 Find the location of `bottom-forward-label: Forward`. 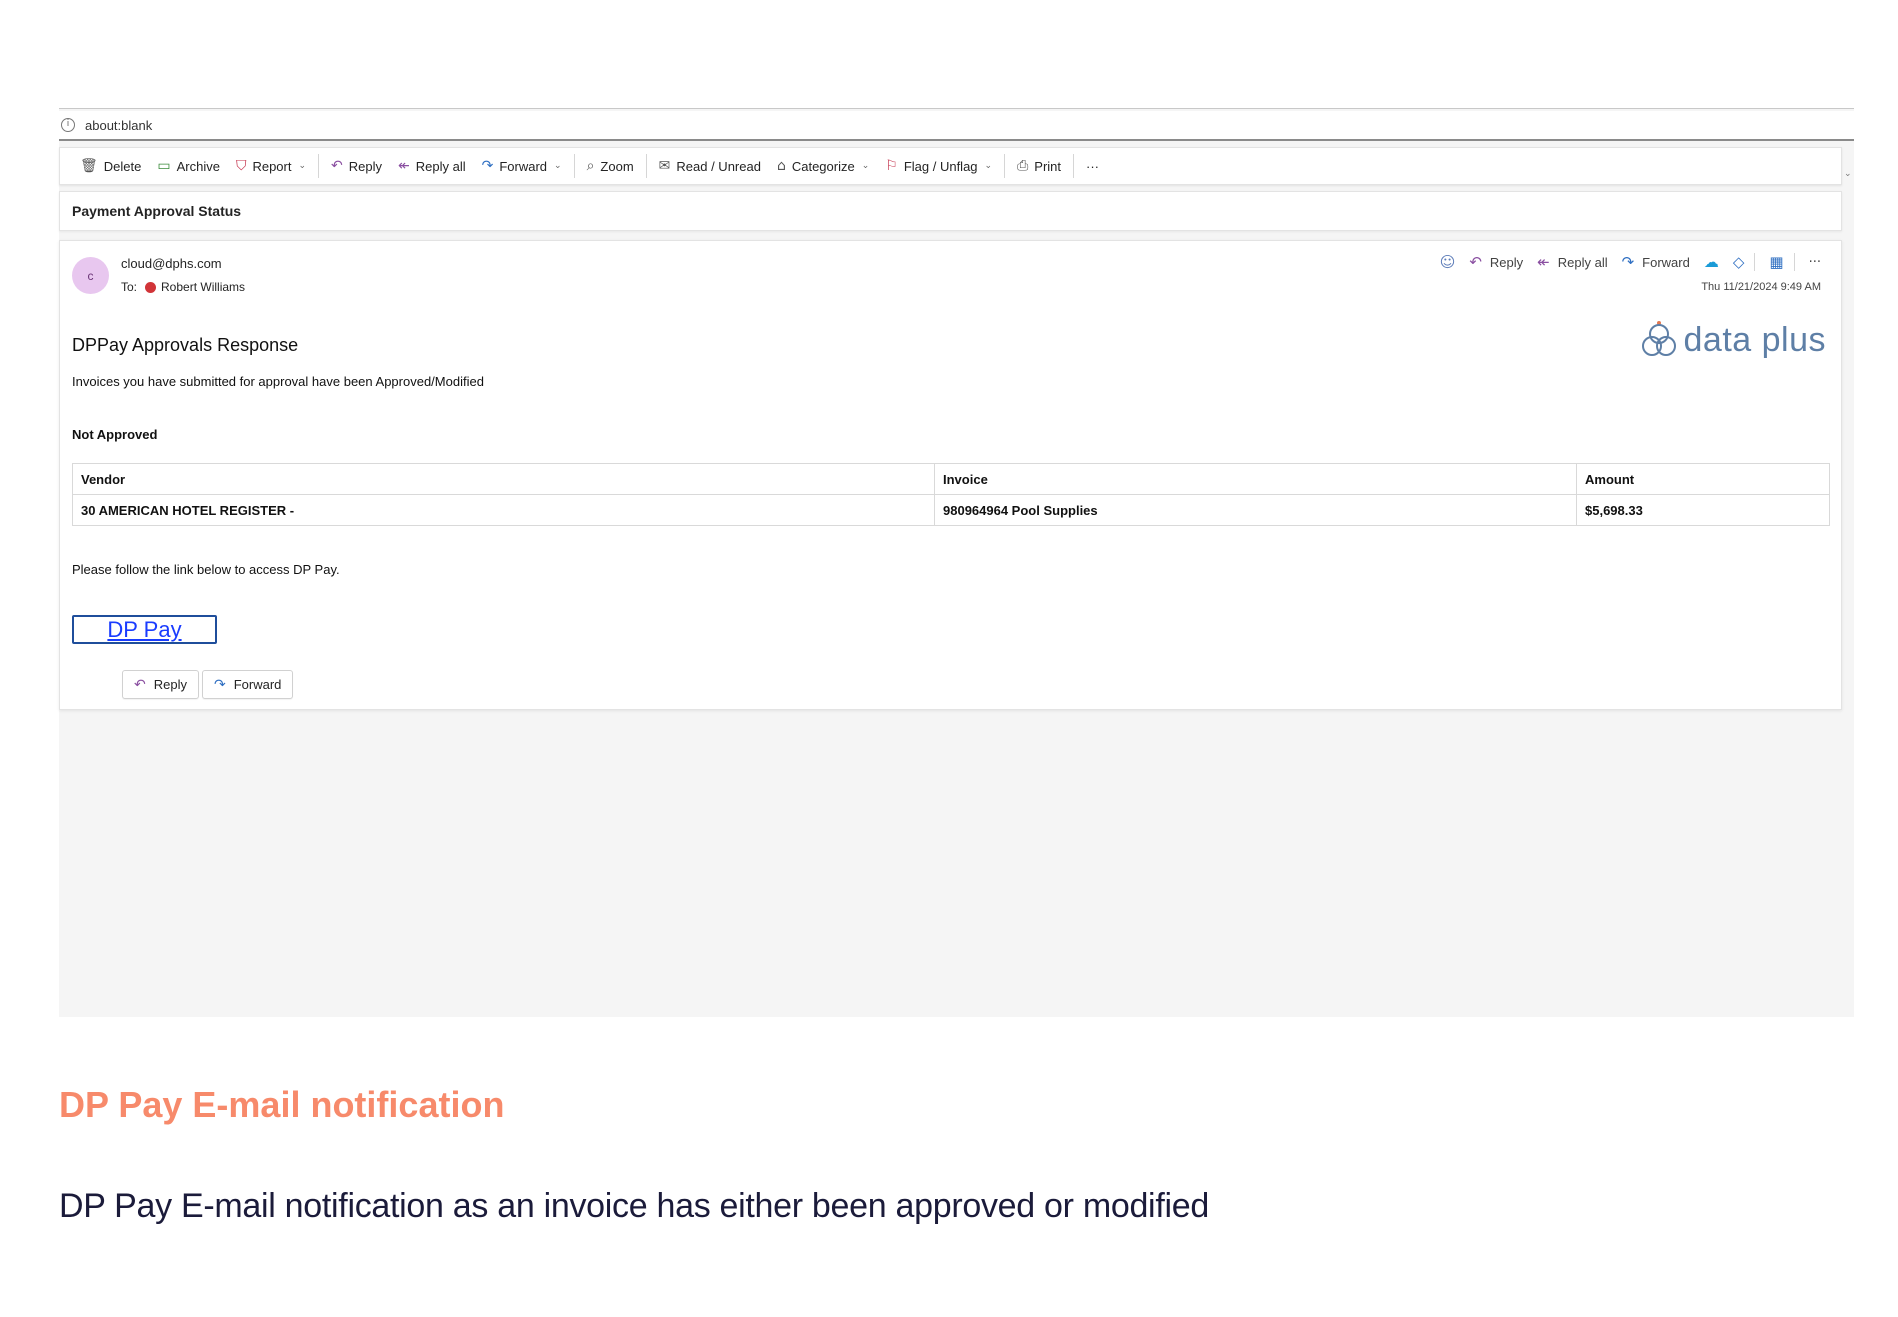

bottom-forward-label: Forward is located at coordinates (257, 684).